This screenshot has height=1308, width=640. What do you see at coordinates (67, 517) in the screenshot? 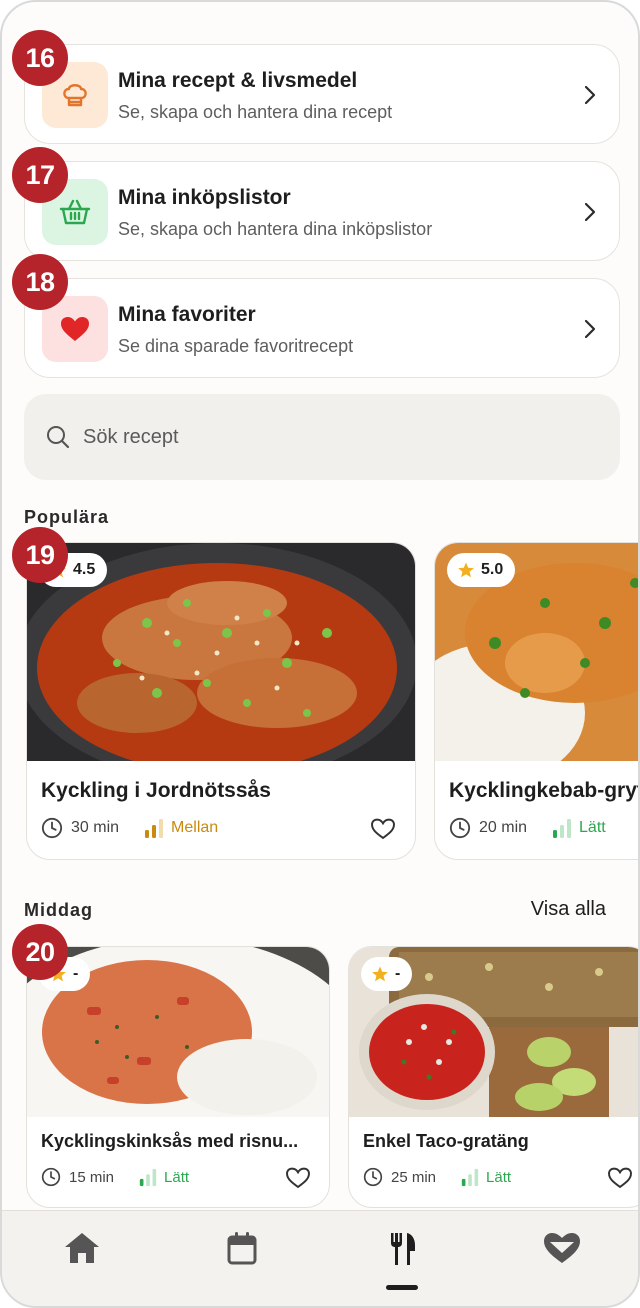
I see `section-title-popular: Populära` at bounding box center [67, 517].